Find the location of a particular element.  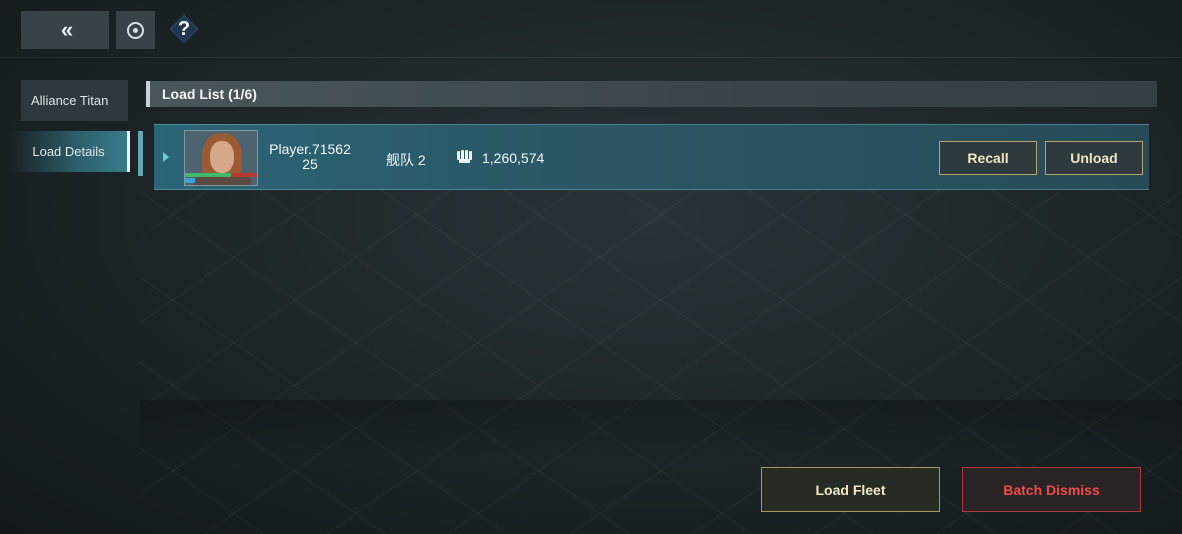

back-button: « is located at coordinates (65, 30).